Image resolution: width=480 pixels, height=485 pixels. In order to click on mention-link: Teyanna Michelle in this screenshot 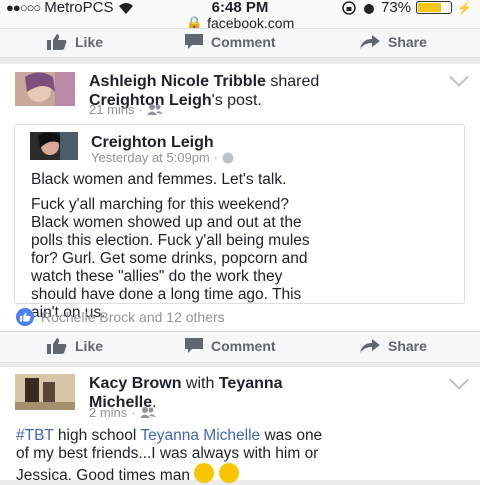, I will do `click(200, 435)`.